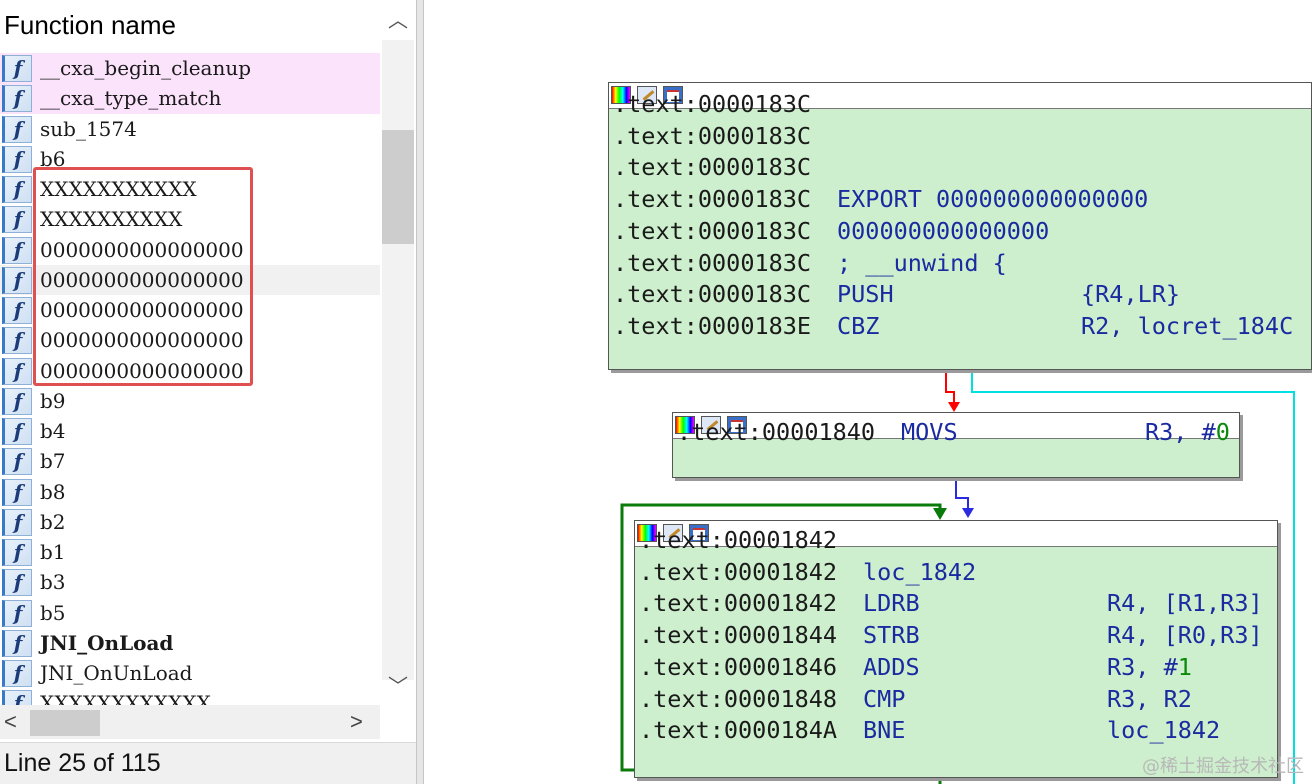  Describe the element at coordinates (146, 68) in the screenshot. I see `function-name: __cxa_begin_cleanup` at that location.